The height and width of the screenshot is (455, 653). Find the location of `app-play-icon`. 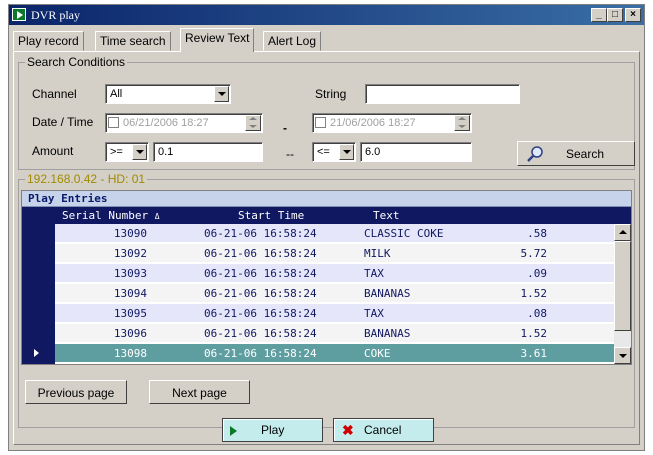

app-play-icon is located at coordinates (19, 14).